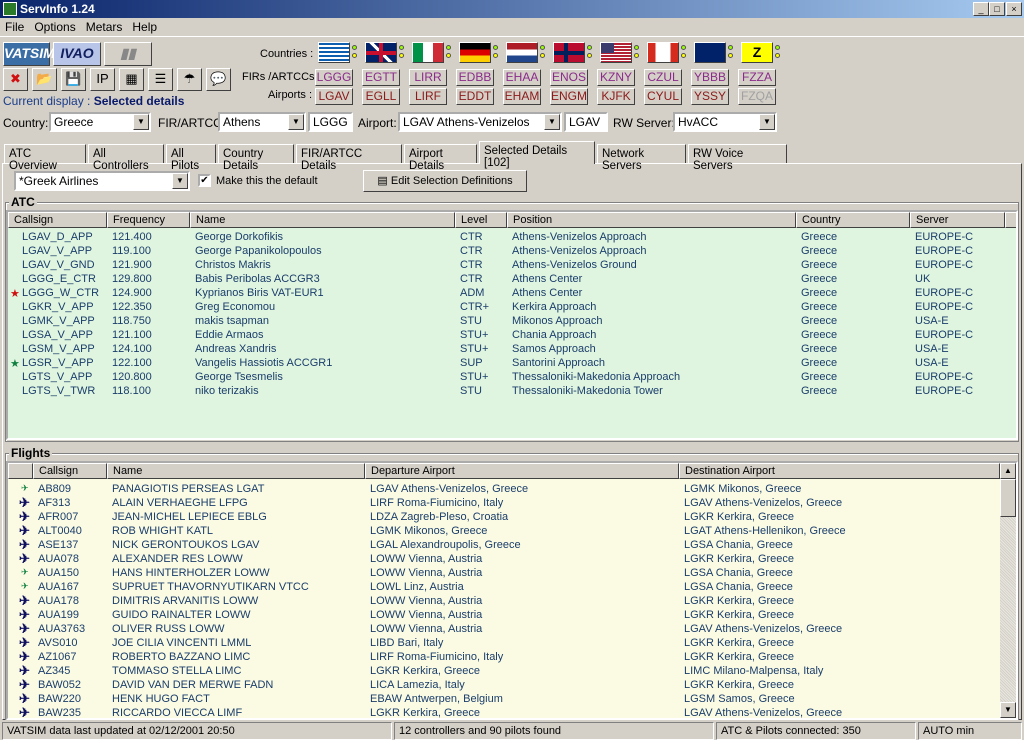  What do you see at coordinates (148, 220) in the screenshot?
I see `column-header-frequency: Frequency` at bounding box center [148, 220].